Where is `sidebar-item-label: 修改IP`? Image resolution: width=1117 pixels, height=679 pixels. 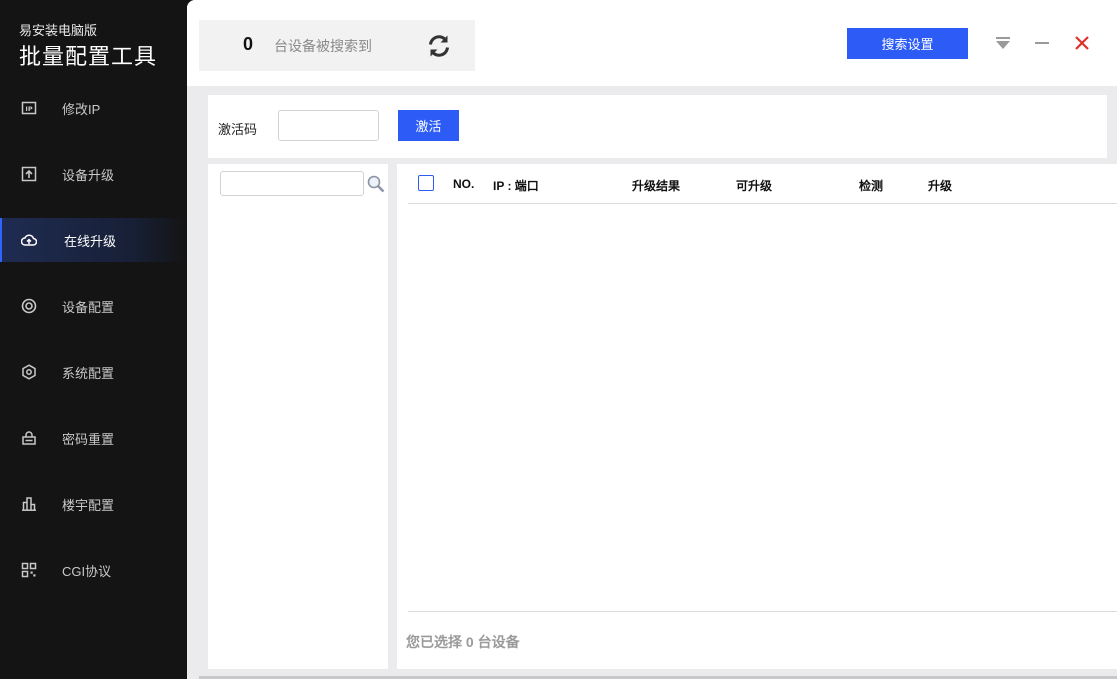 sidebar-item-label: 修改IP is located at coordinates (81, 109).